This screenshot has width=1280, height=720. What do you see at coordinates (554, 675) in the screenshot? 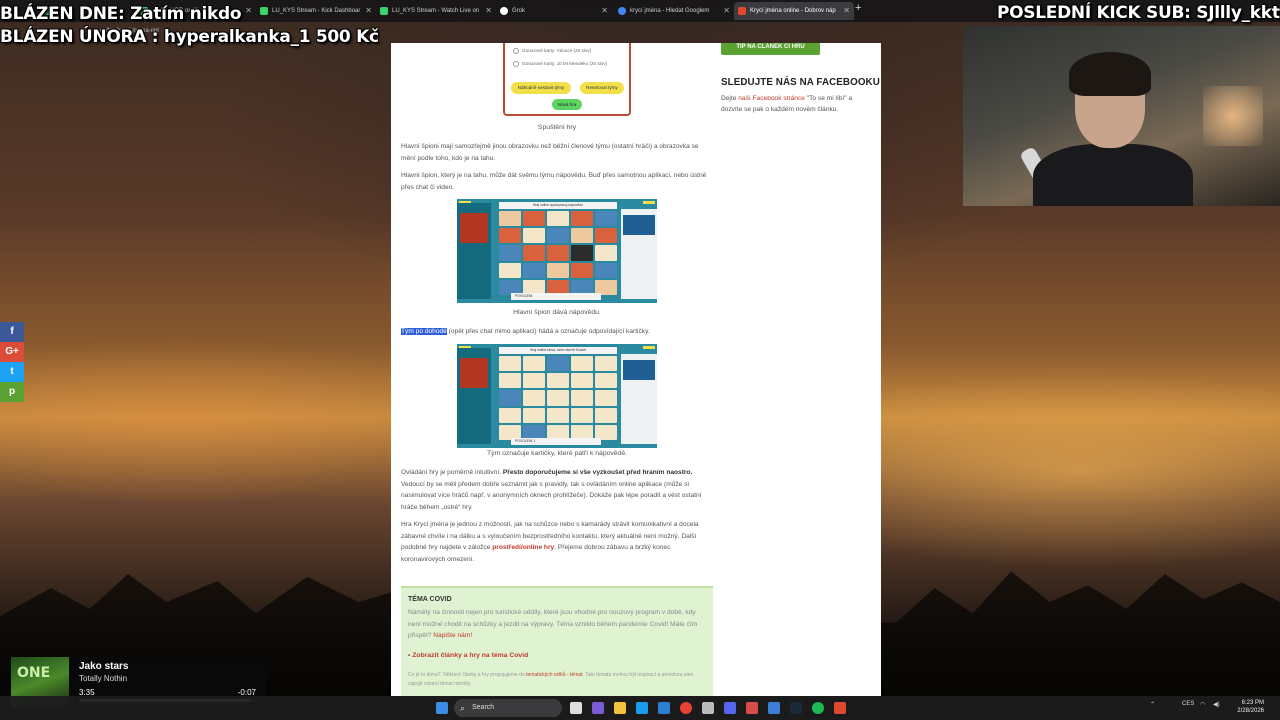
I see `topics-link: tematických celků - témat` at bounding box center [554, 675].